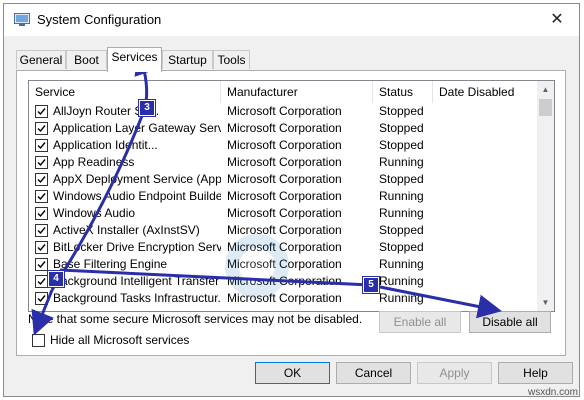 The image size is (584, 400). I want to click on title-bar: System Configuration ✕, so click(291, 20).